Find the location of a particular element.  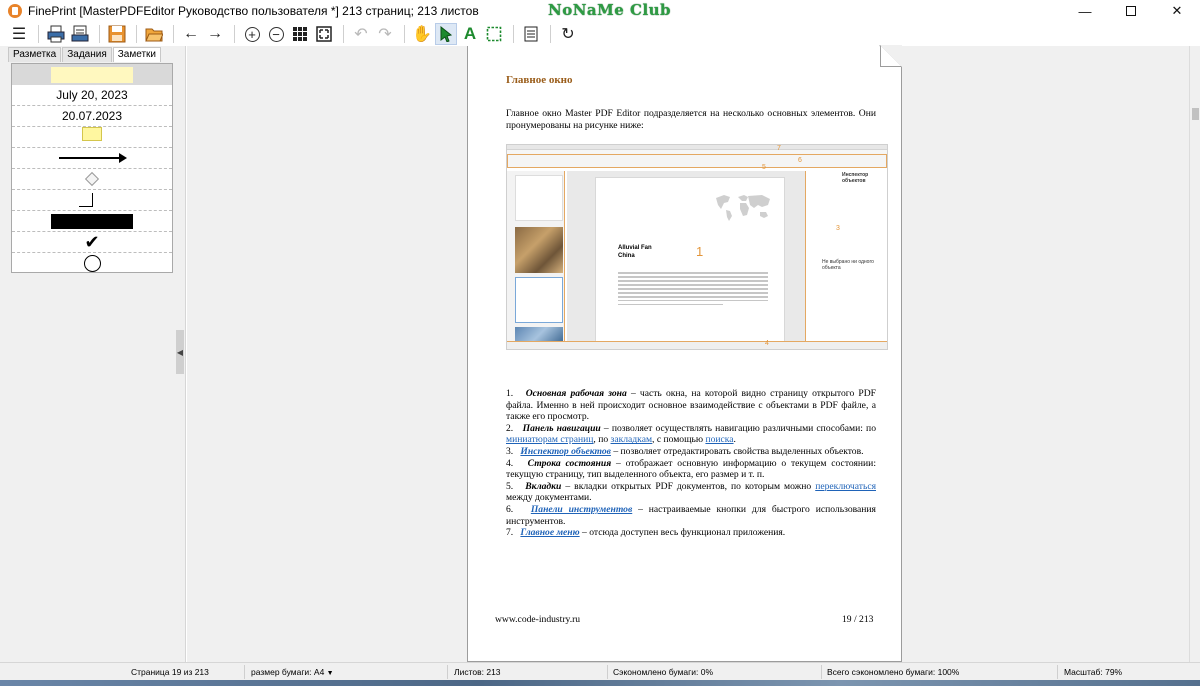

hand-tool-button: ✋ is located at coordinates (422, 34).